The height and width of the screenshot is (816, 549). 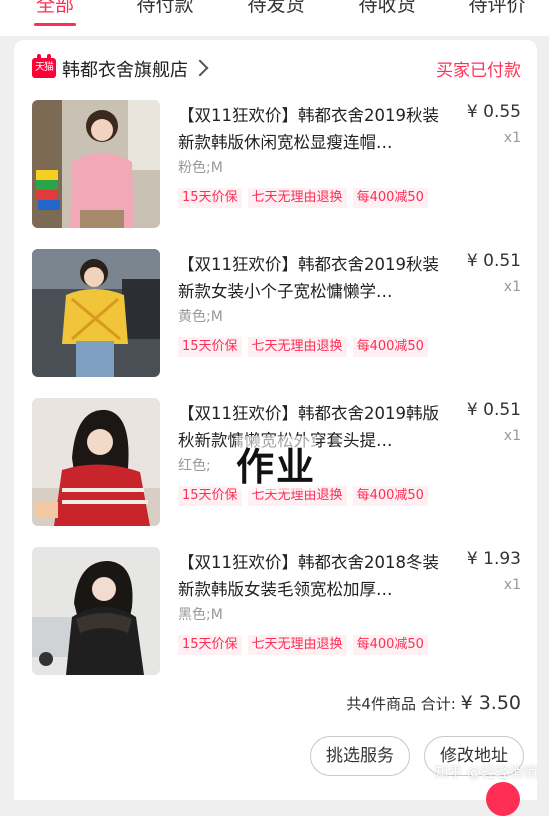 What do you see at coordinates (478, 71) in the screenshot?
I see `order-status: 买家已付款` at bounding box center [478, 71].